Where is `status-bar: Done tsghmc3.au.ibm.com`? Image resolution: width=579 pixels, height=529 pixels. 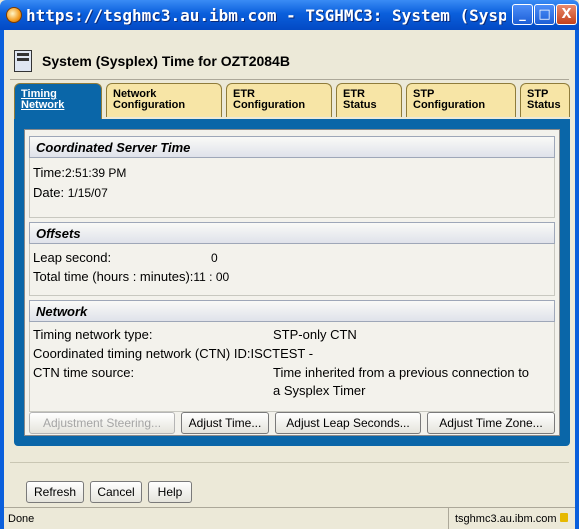
status-bar: Done tsghmc3.au.ibm.com is located at coordinates (289, 518).